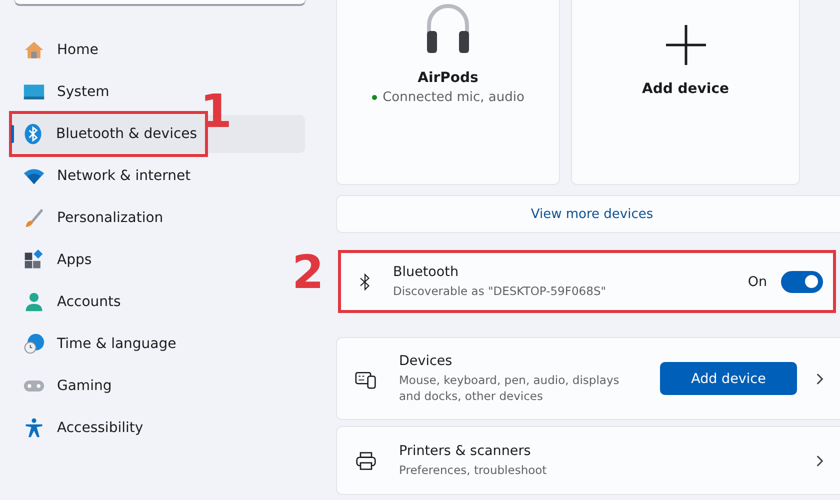 The width and height of the screenshot is (840, 500). What do you see at coordinates (366, 461) in the screenshot?
I see `printer-icon` at bounding box center [366, 461].